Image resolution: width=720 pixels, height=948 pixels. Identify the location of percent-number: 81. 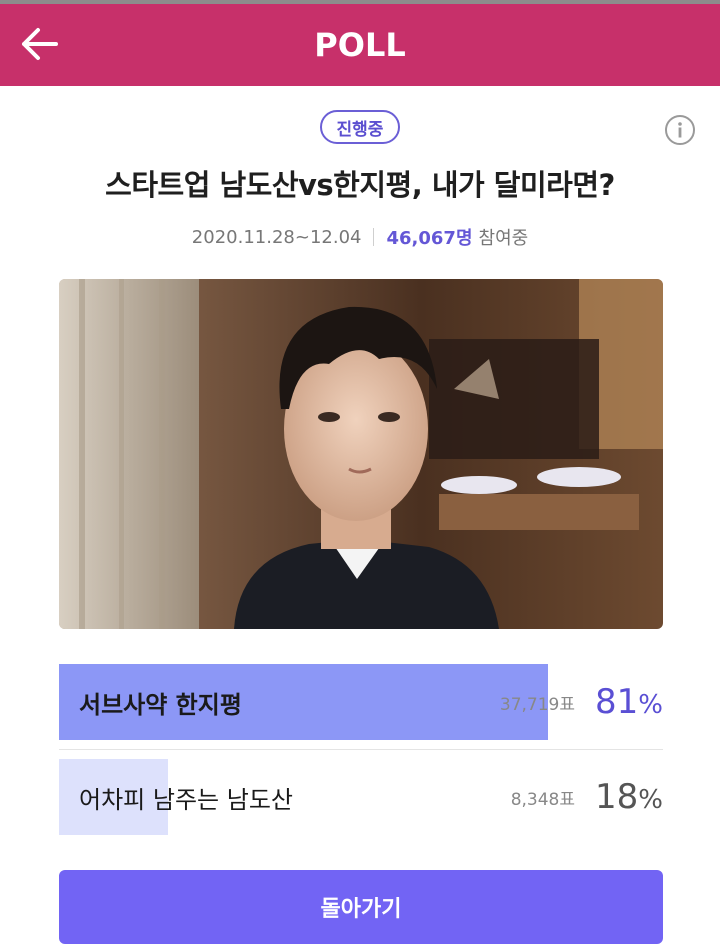
(617, 702).